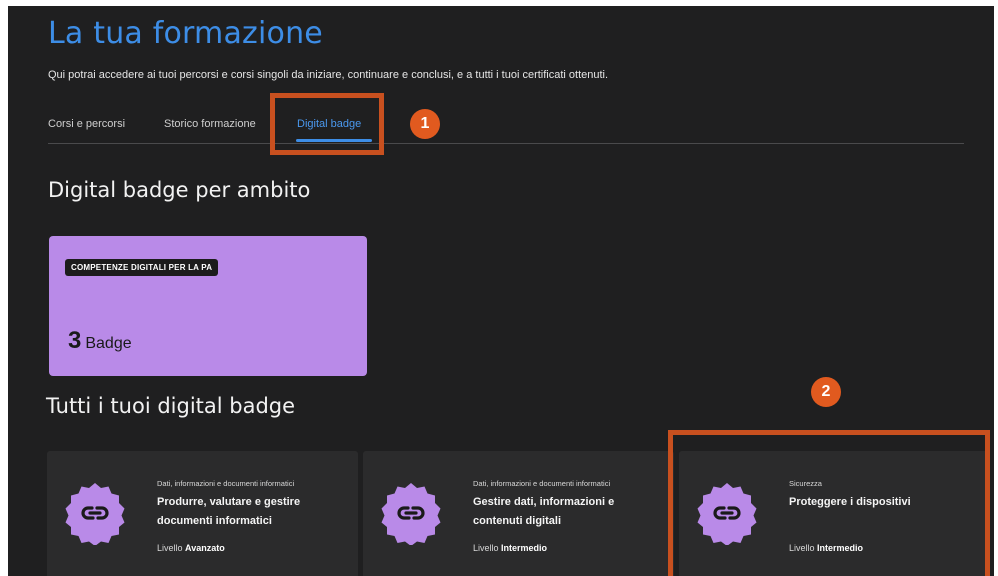  I want to click on section-title-by-area: Digital badge per ambito, so click(179, 190).